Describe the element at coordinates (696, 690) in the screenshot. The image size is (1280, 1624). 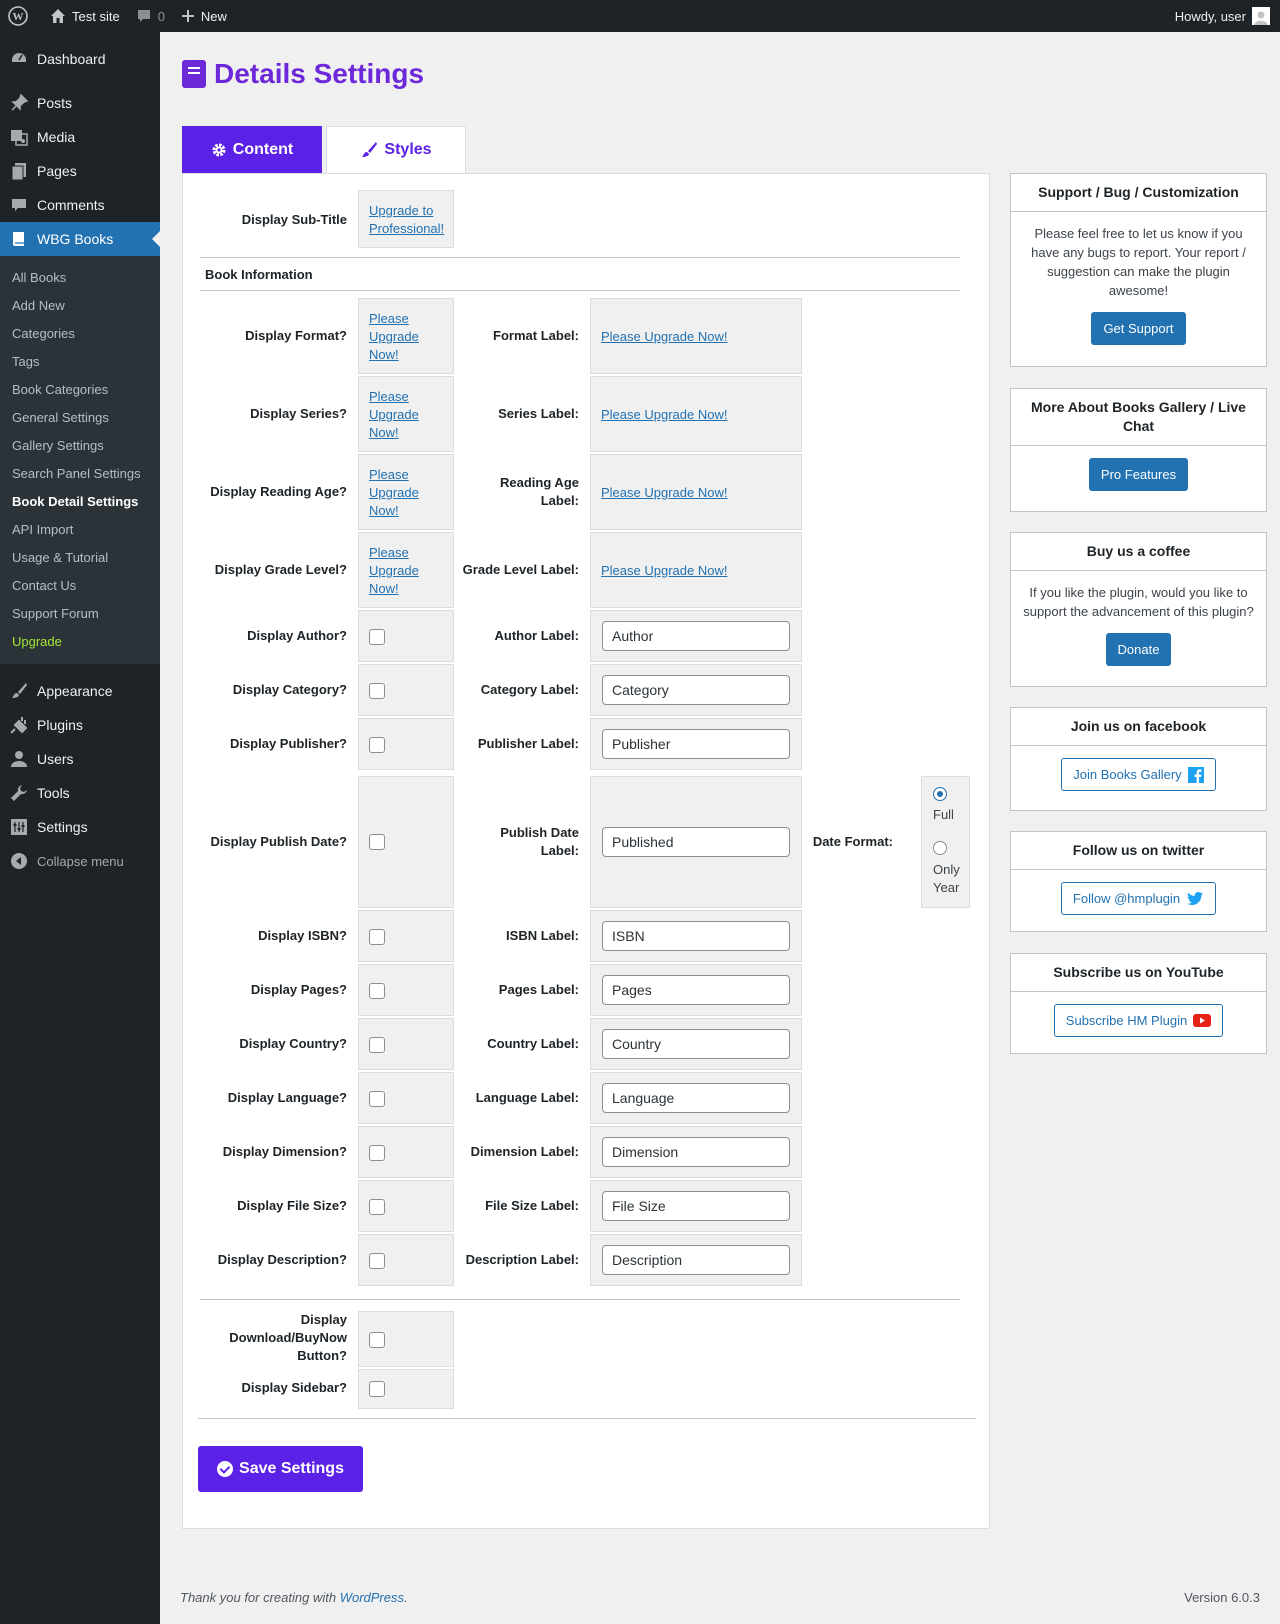
I see `text-input: Category` at that location.